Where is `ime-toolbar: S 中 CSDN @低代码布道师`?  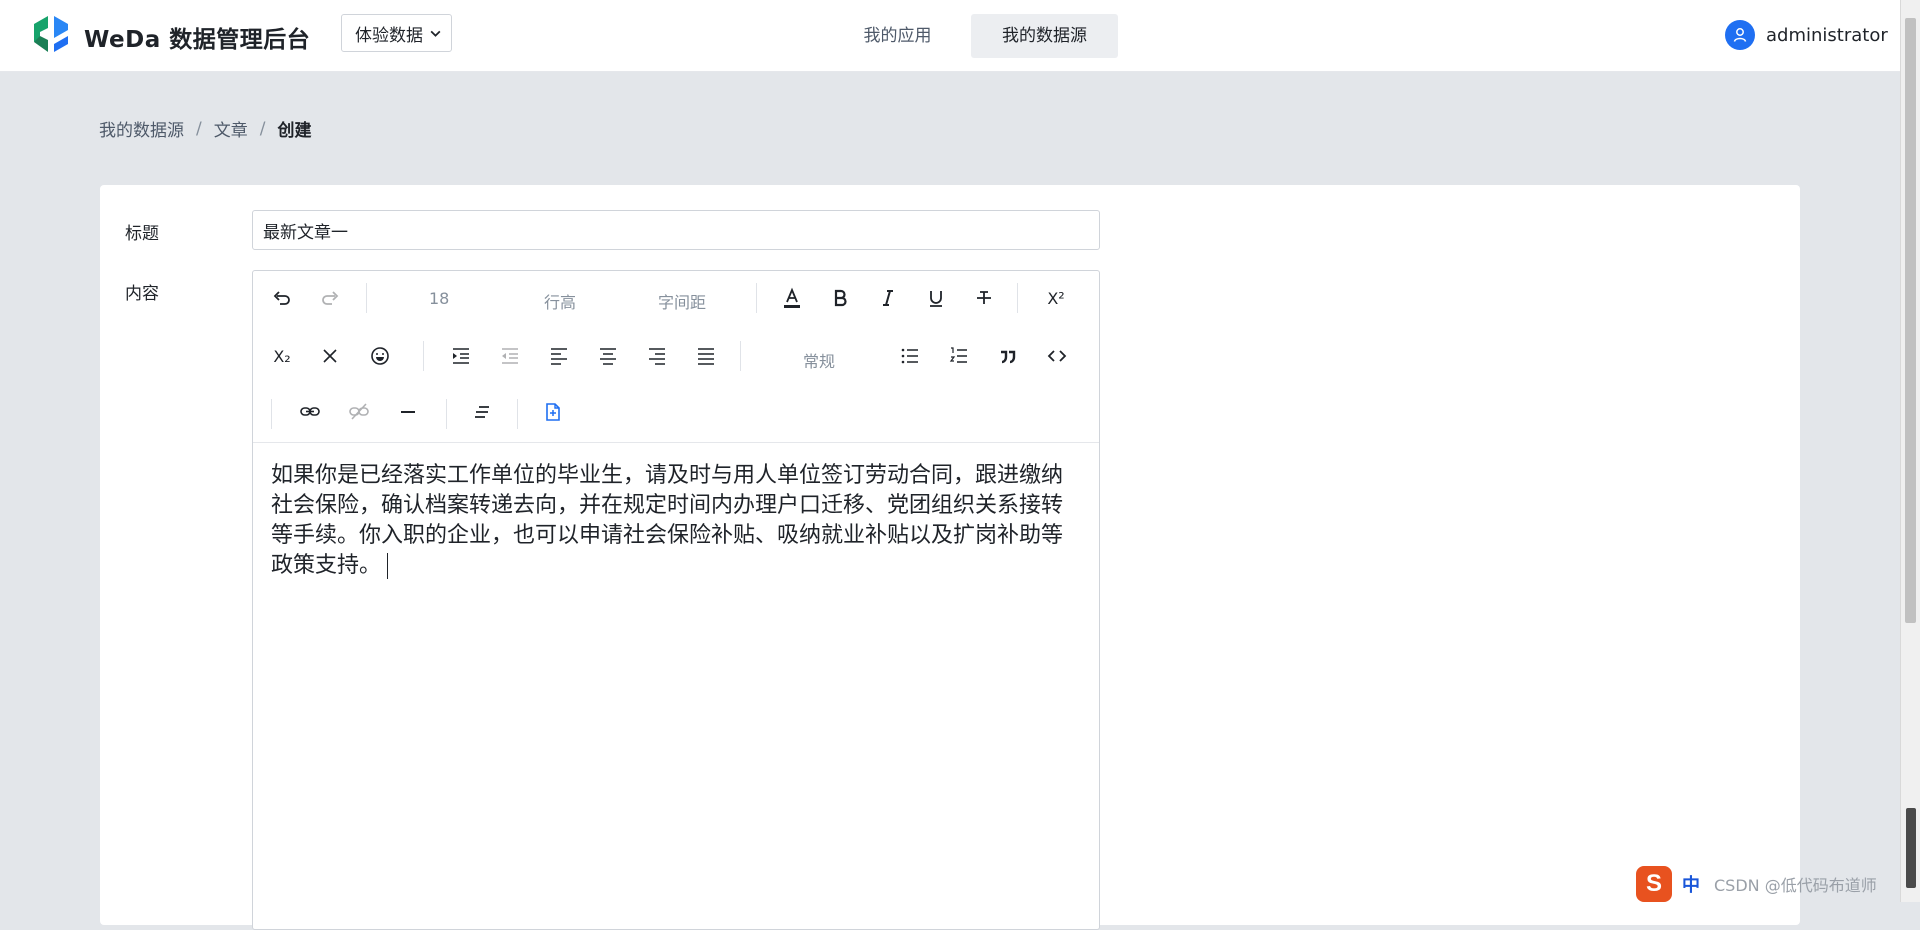
ime-toolbar: S 中 CSDN @低代码布道师 is located at coordinates (1778, 884).